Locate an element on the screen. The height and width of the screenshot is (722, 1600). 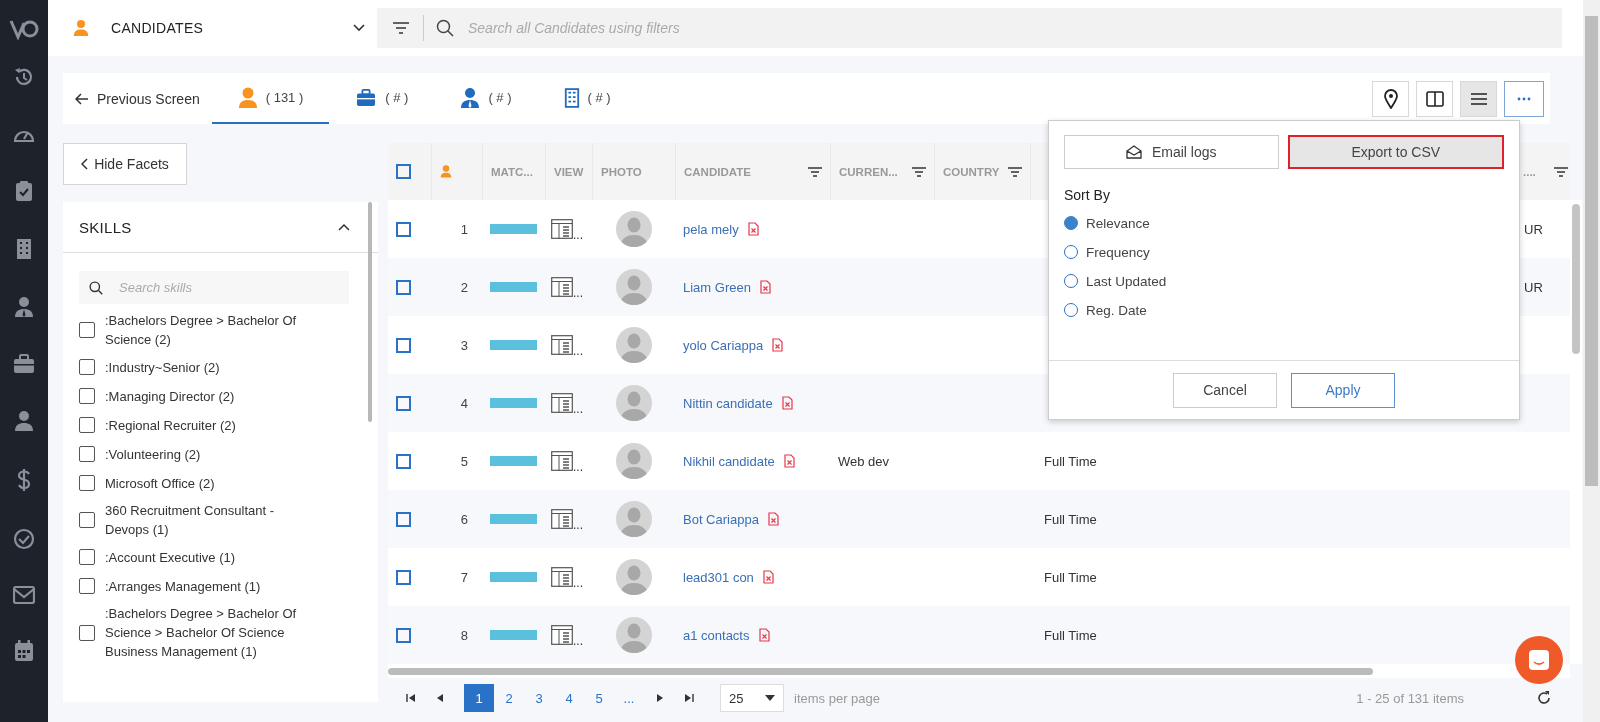
search-field: Search all Candidates using filters is located at coordinates (969, 28).